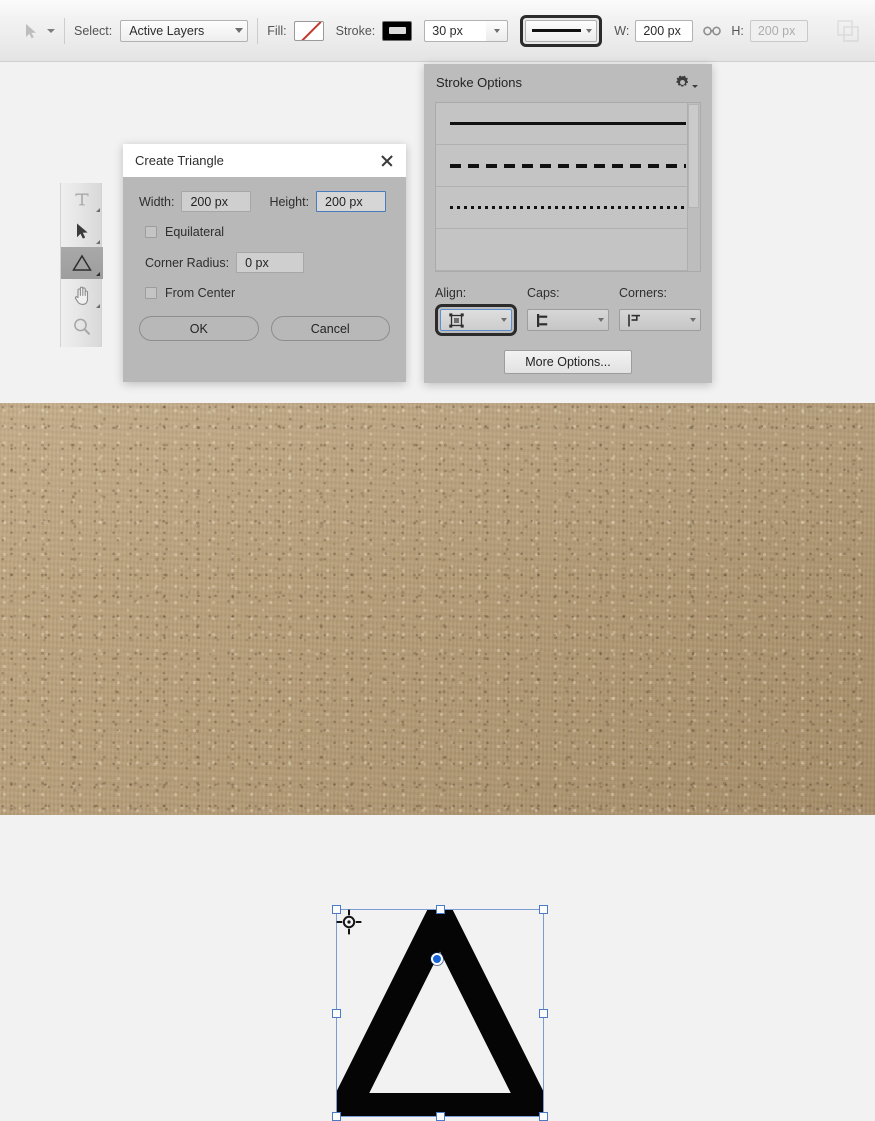 This screenshot has width=875, height=1121. Describe the element at coordinates (64, 30) in the screenshot. I see `divider` at that location.